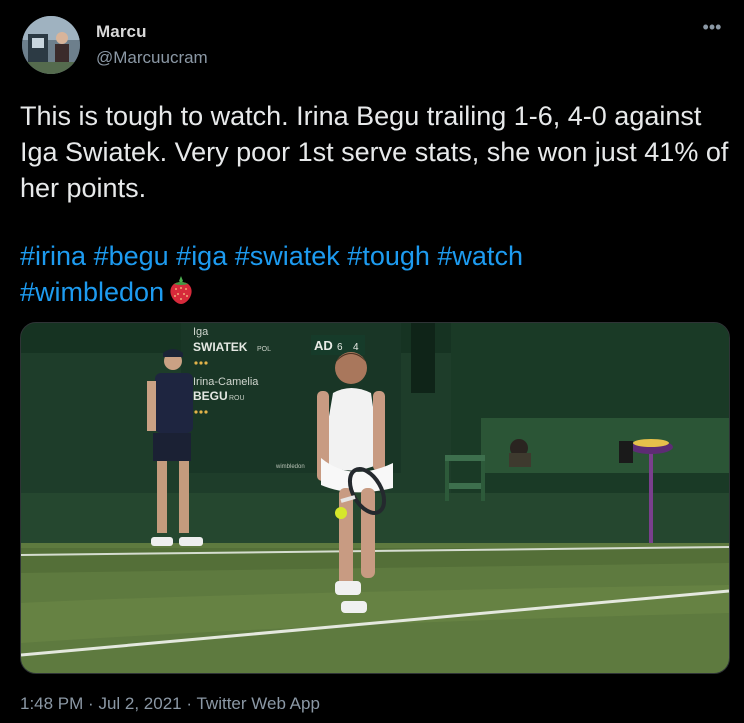 The width and height of the screenshot is (744, 723). Describe the element at coordinates (181, 294) in the screenshot. I see `strawberry-icon` at that location.